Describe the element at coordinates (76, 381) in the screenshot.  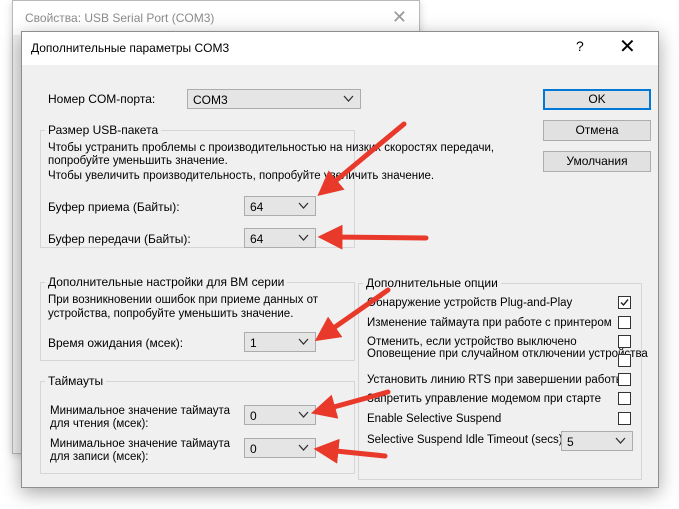
I see `timeouts-group-title: Таймауты` at that location.